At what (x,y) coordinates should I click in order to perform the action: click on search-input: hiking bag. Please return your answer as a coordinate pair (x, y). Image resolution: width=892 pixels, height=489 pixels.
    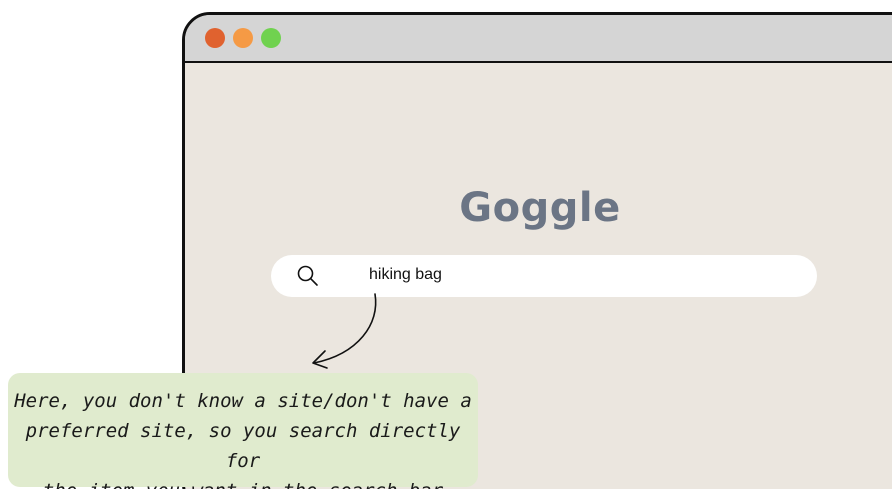
    Looking at the image, I should click on (405, 275).